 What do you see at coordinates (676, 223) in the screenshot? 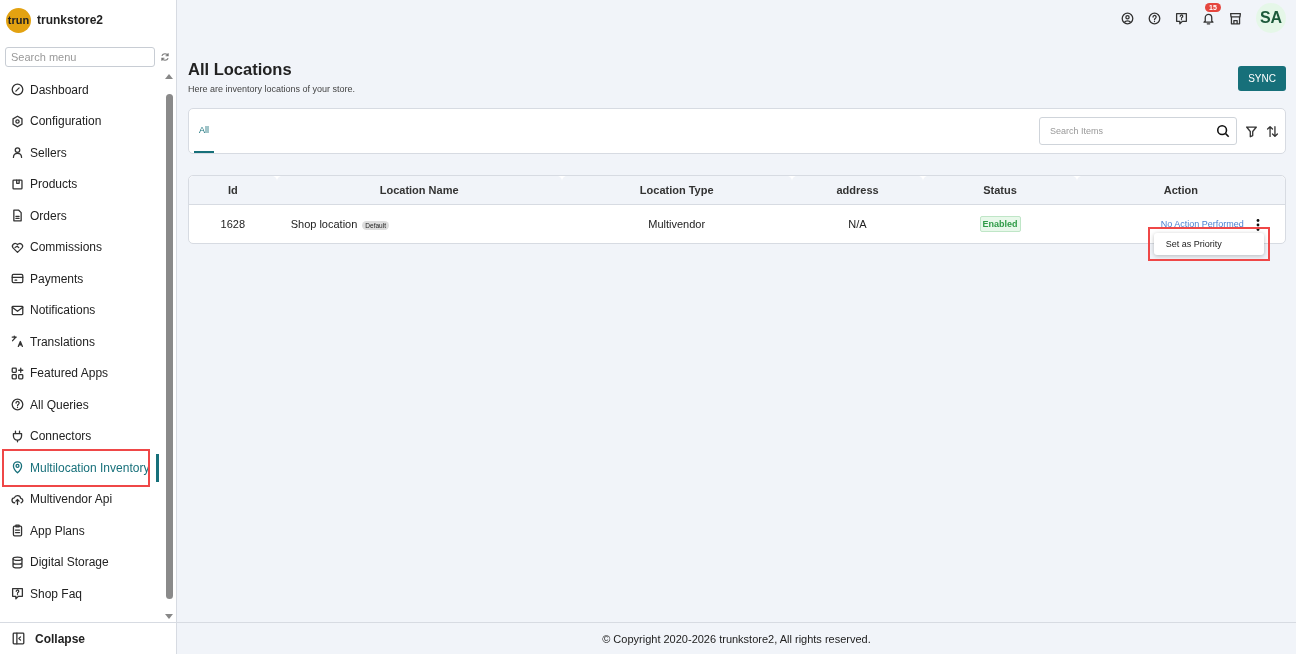
I see `table-cell: Multivendor` at bounding box center [676, 223].